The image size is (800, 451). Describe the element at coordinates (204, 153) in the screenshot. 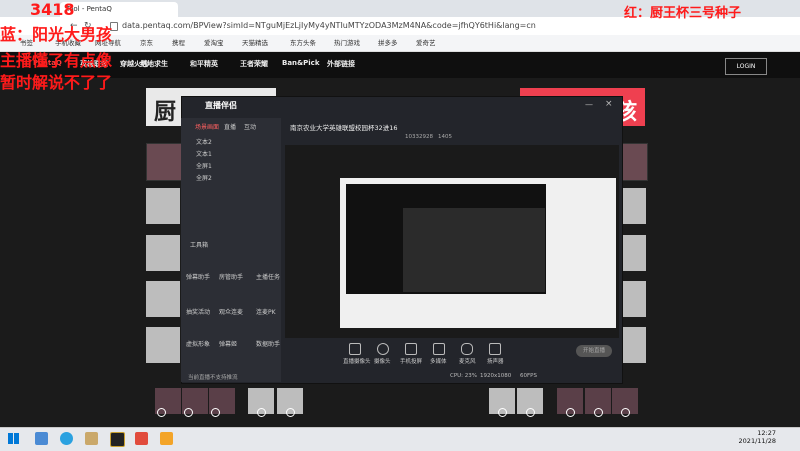

I see `source-item: 文本1` at that location.